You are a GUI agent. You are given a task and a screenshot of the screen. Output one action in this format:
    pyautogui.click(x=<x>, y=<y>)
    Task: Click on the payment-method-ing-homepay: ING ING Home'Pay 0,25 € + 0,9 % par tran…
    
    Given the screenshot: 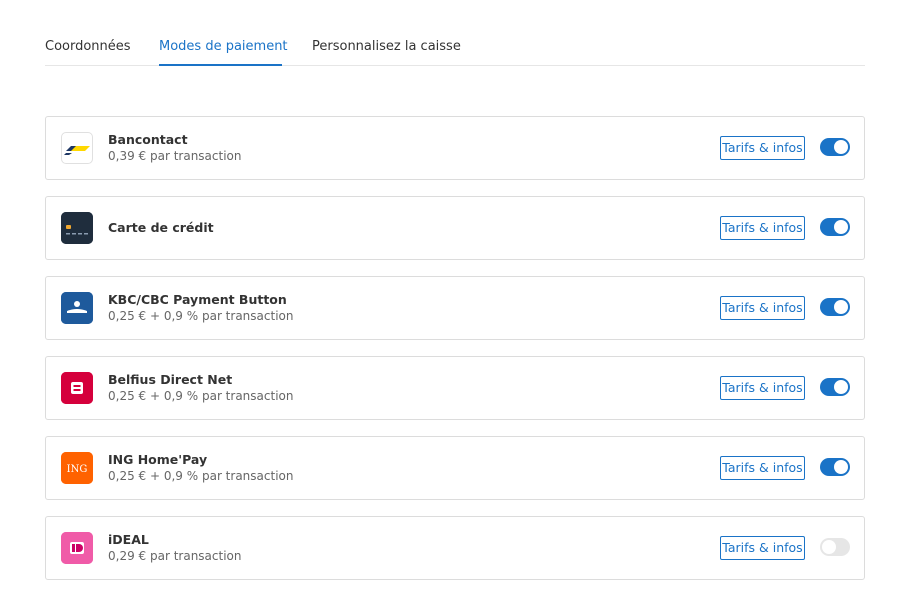 What is the action you would take?
    pyautogui.click(x=455, y=468)
    